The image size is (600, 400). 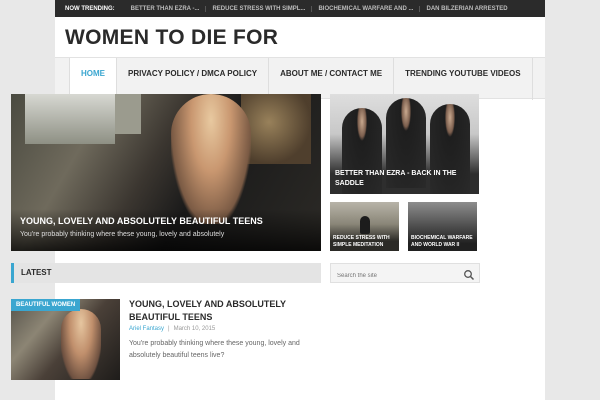 I want to click on post-date: March 10, 2015, so click(x=194, y=329).